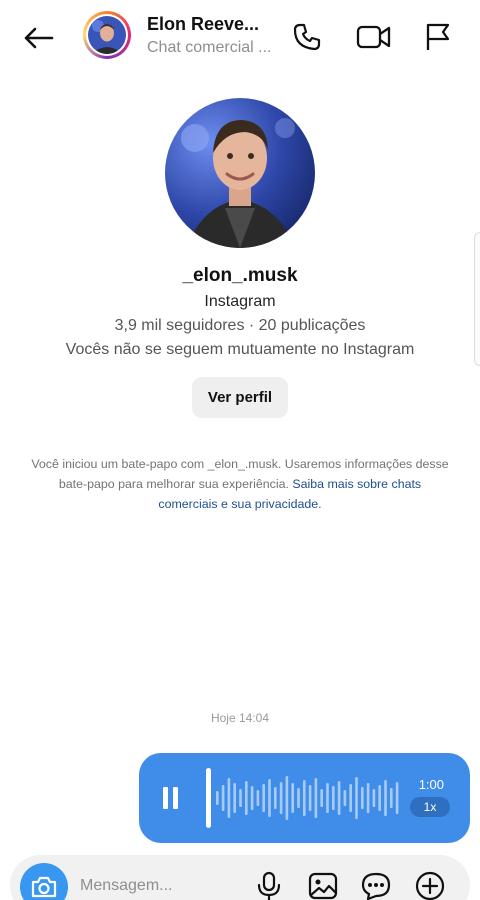  I want to click on sticker-button, so click(376, 884).